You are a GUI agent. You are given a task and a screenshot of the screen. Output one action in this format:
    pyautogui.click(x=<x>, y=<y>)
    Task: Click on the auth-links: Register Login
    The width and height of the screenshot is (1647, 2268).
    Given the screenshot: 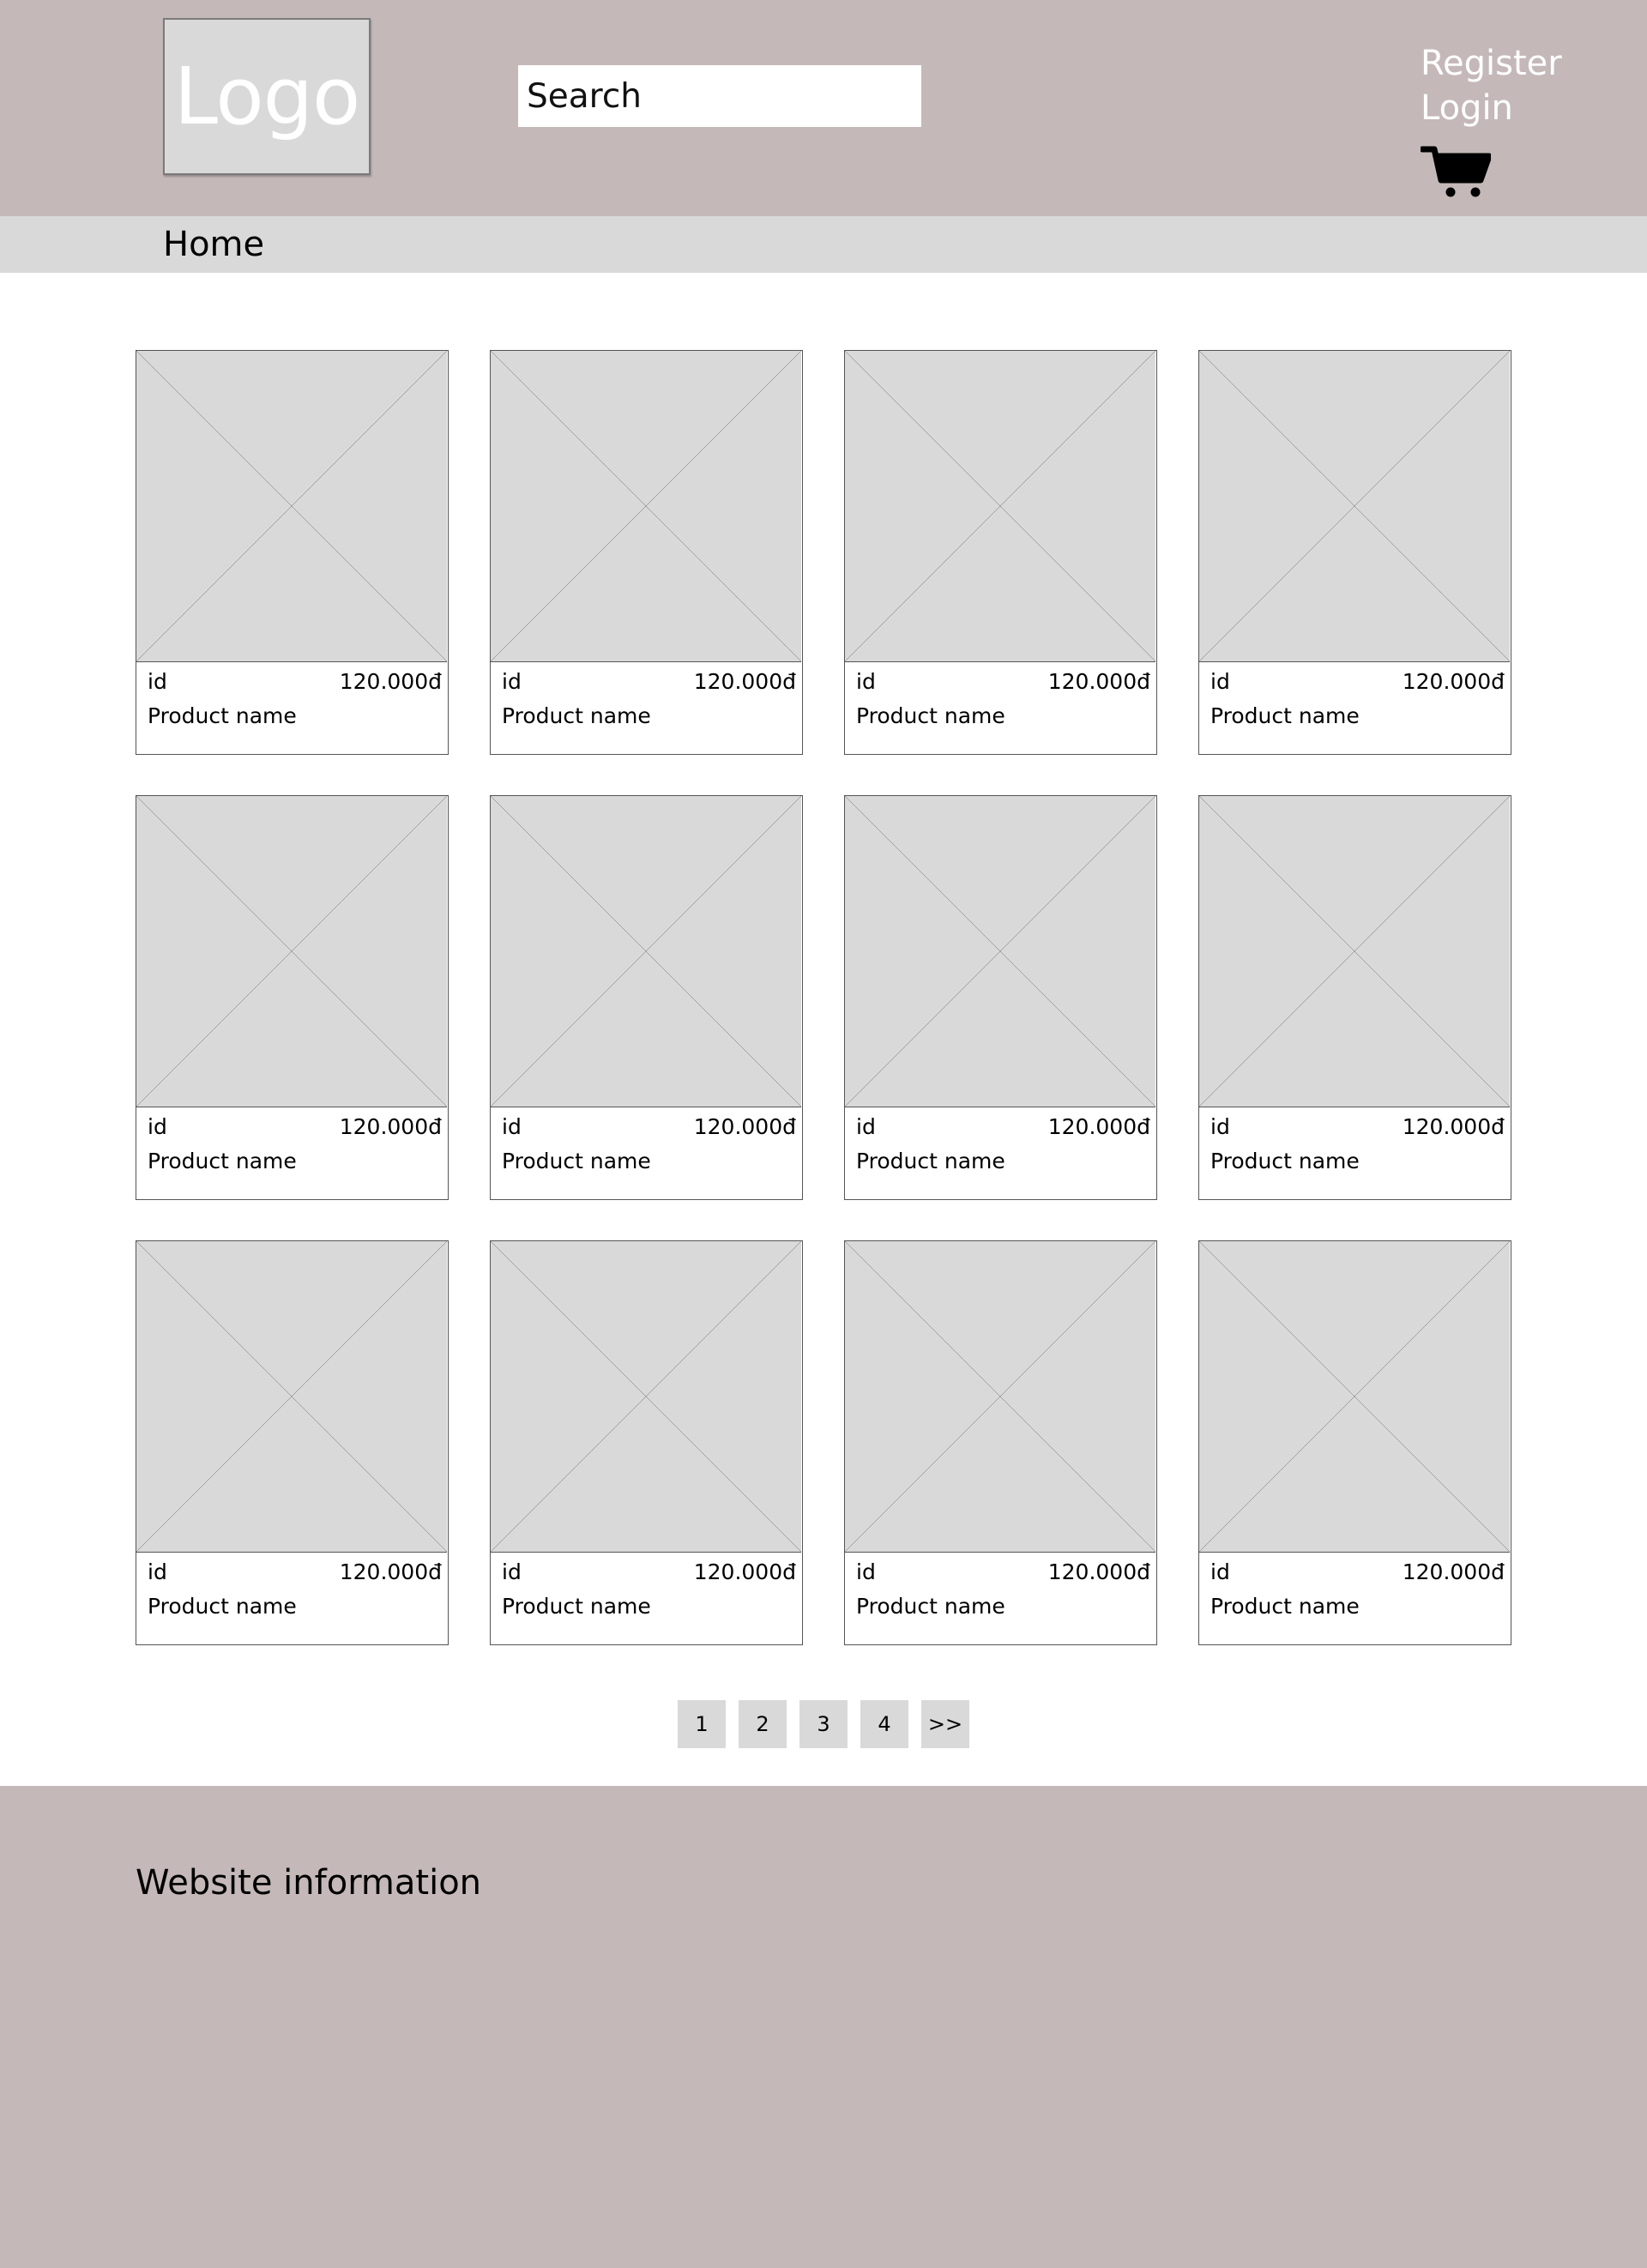 What is the action you would take?
    pyautogui.click(x=1491, y=86)
    